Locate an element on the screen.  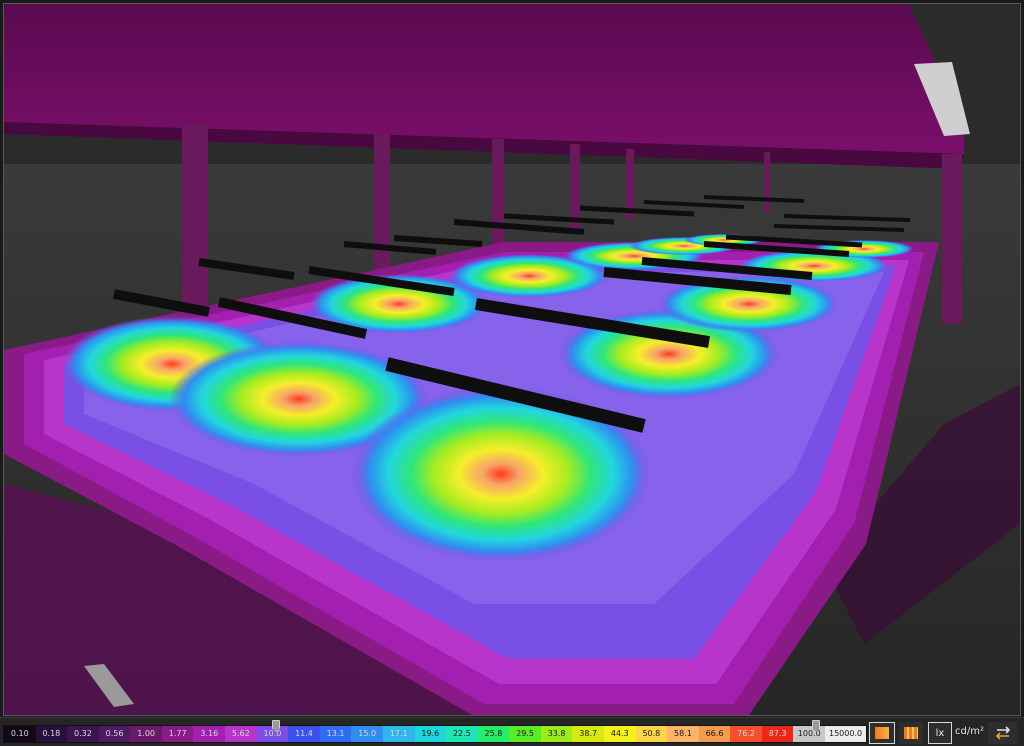
swap-units-button is located at coordinates (1003, 733).